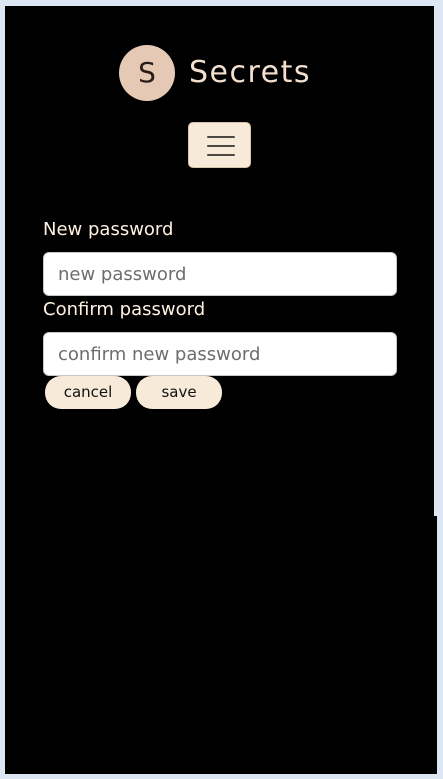  What do you see at coordinates (220, 354) in the screenshot?
I see `confirm-password-input` at bounding box center [220, 354].